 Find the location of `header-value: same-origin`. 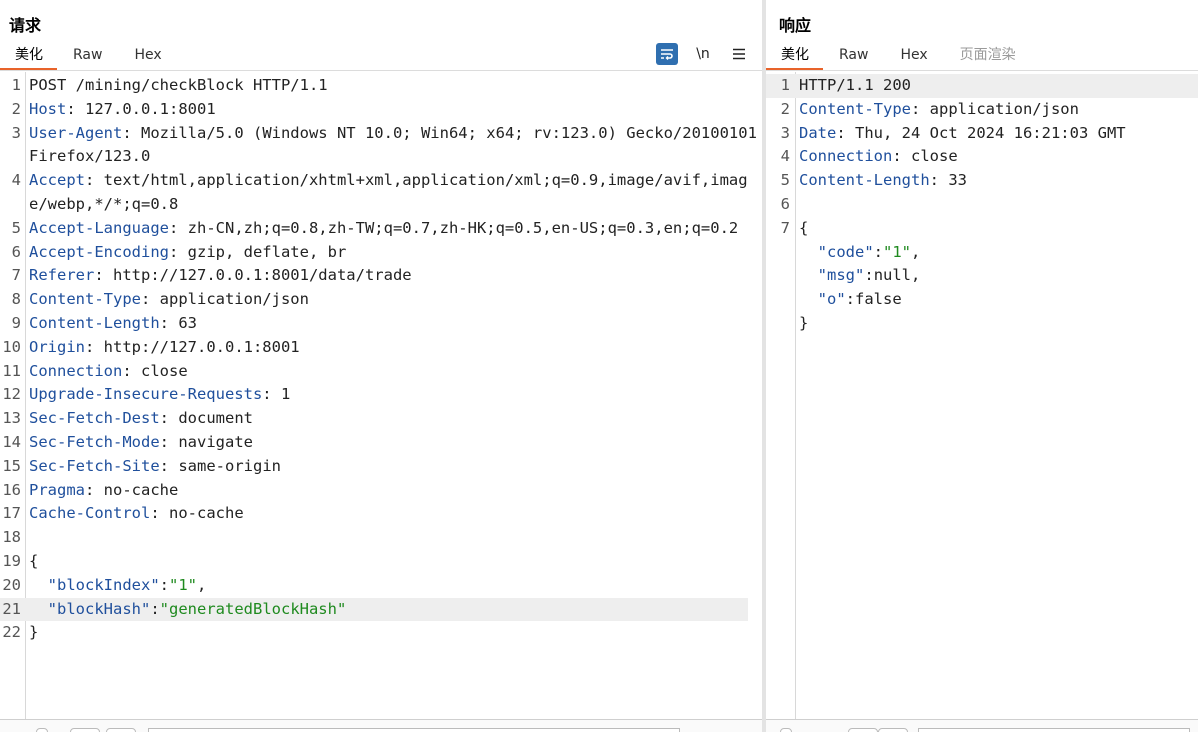

header-value: same-origin is located at coordinates (229, 465).